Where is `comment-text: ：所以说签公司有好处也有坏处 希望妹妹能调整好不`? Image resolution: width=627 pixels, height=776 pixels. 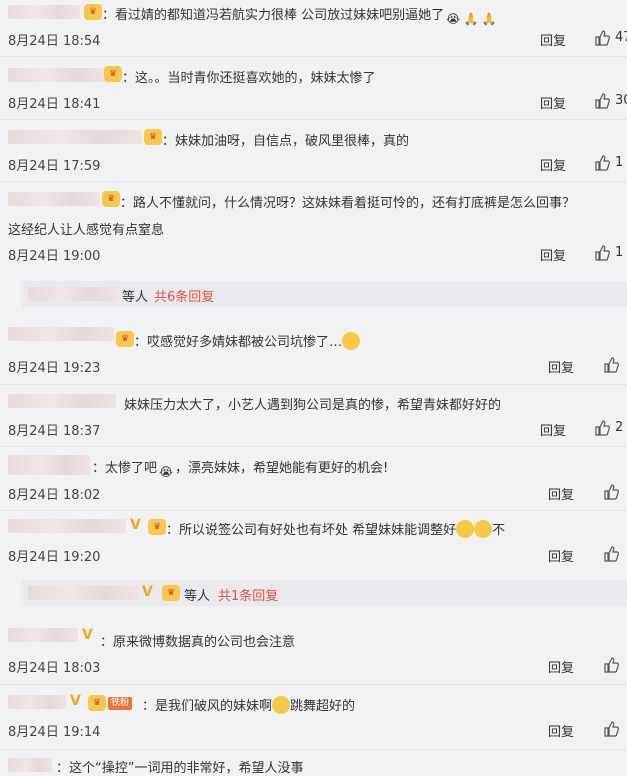
comment-text: ：所以说签公司有好处也有坏处 希望妹妹能调整好不 is located at coordinates (335, 528).